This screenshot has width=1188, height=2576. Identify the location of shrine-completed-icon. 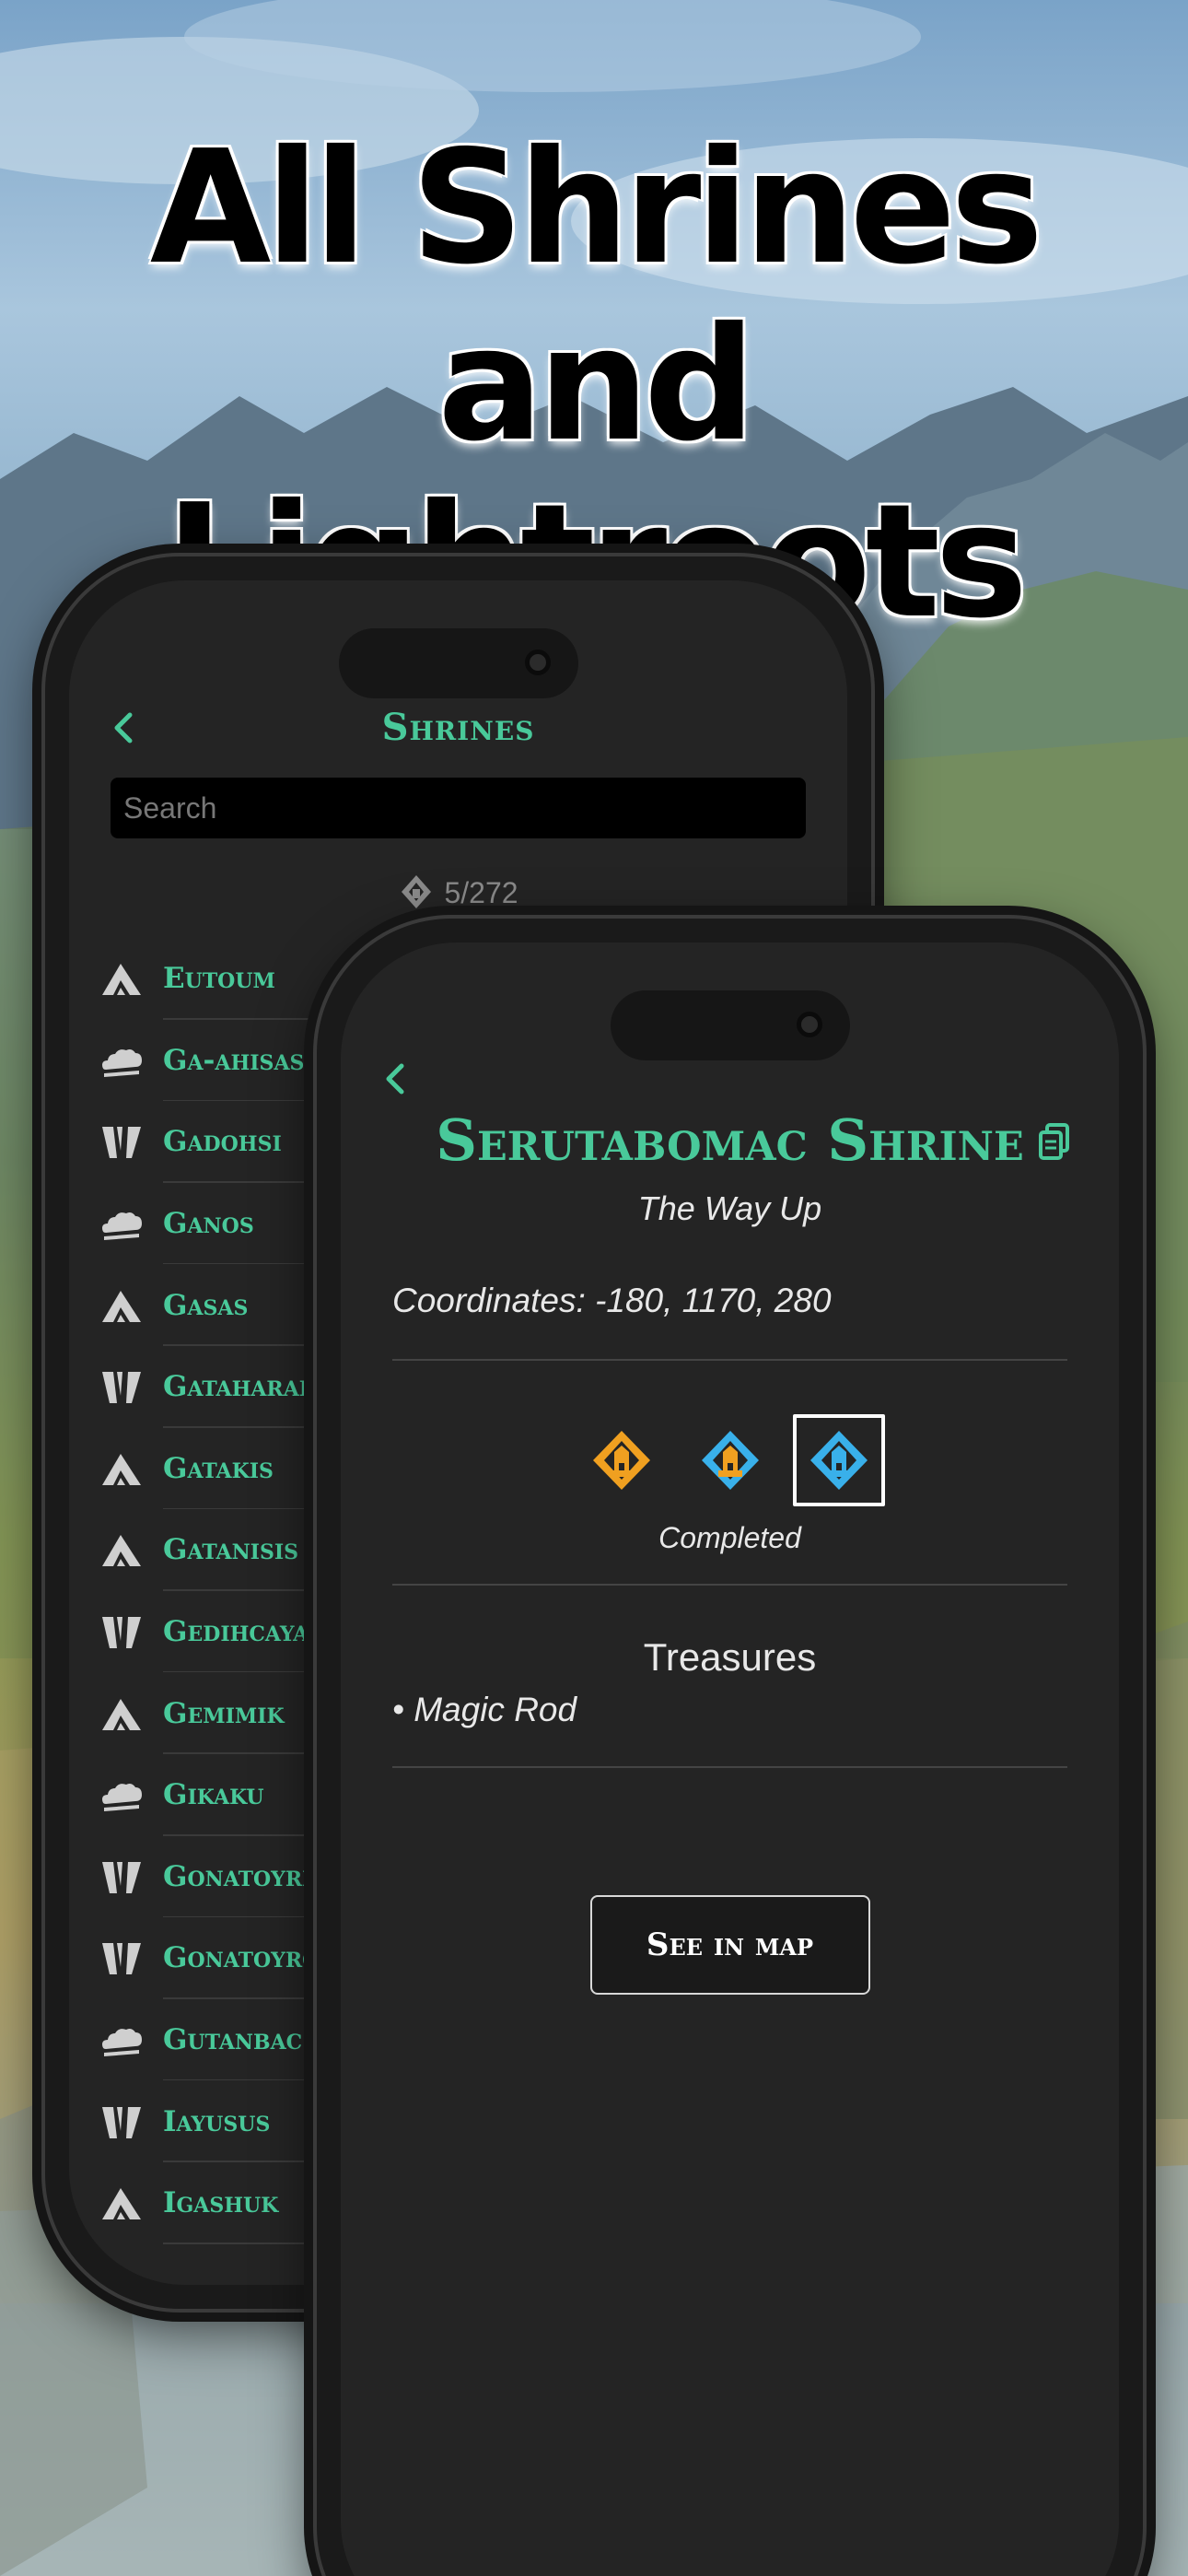
(838, 1460).